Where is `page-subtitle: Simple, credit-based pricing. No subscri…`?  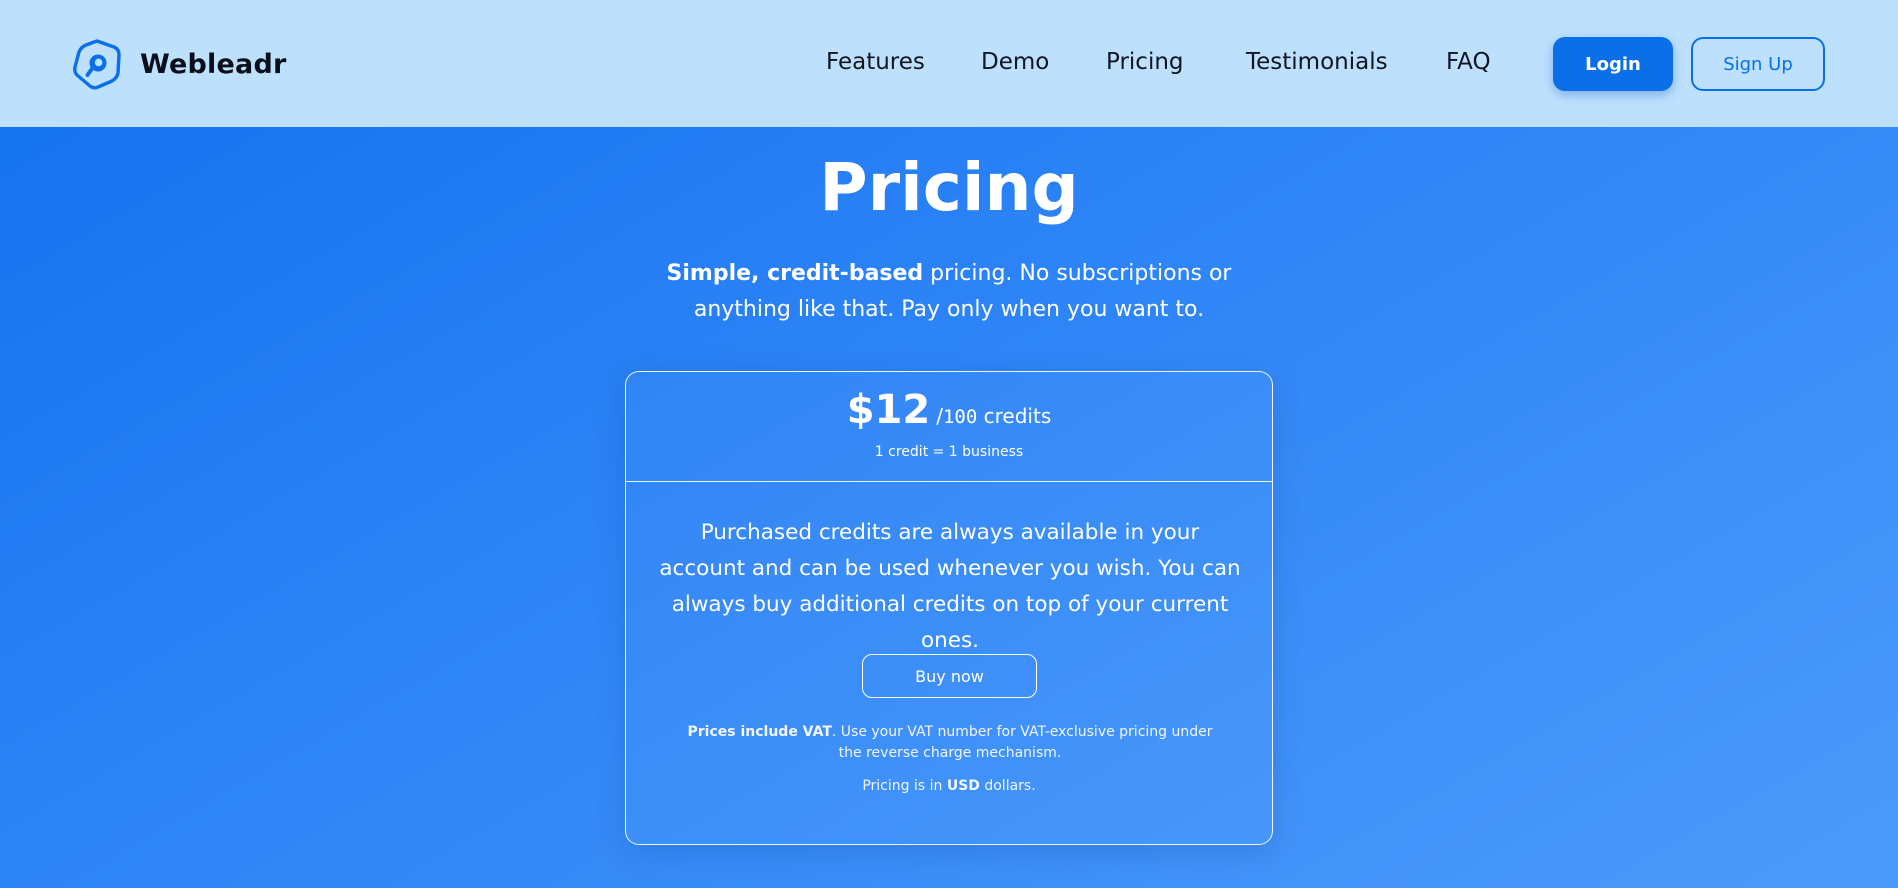 page-subtitle: Simple, credit-based pricing. No subscri… is located at coordinates (949, 292).